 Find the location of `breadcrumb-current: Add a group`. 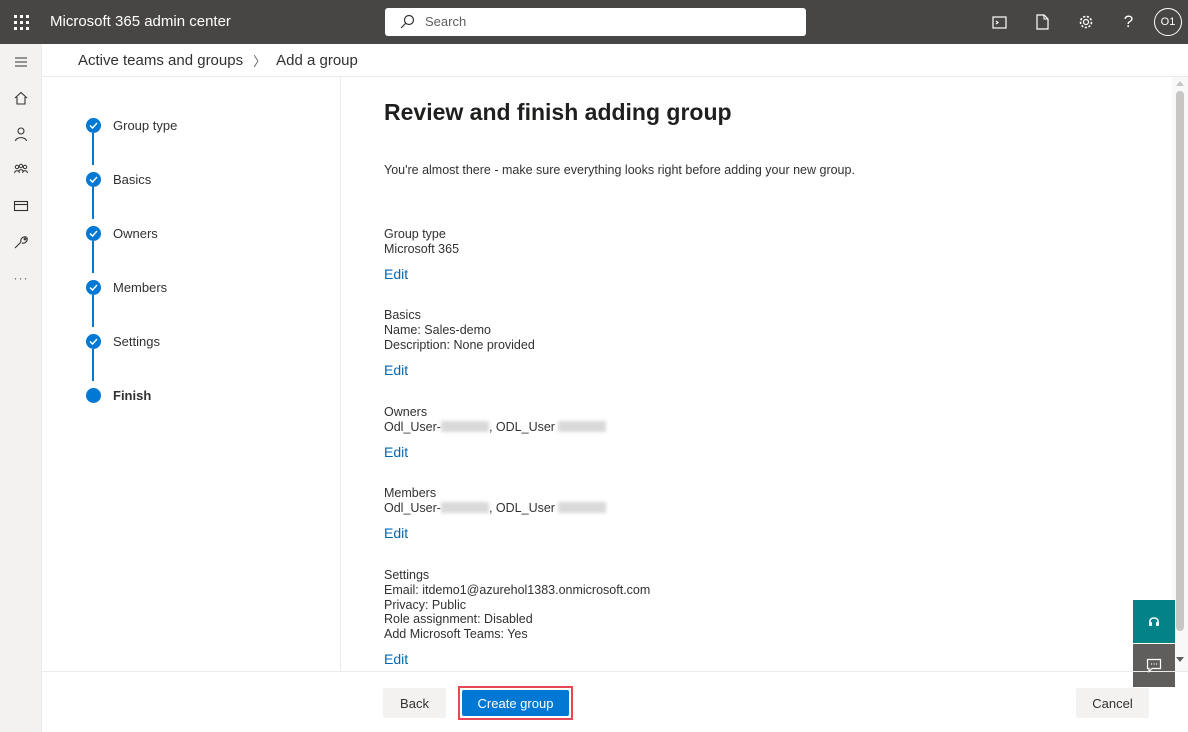

breadcrumb-current: Add a group is located at coordinates (317, 60).